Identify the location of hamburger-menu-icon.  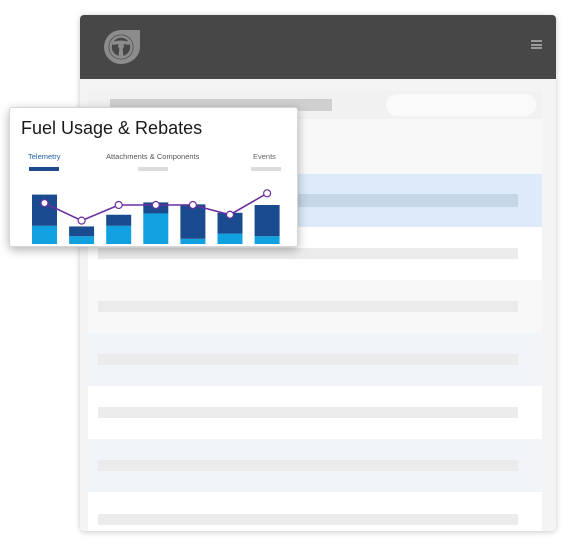
(536, 44).